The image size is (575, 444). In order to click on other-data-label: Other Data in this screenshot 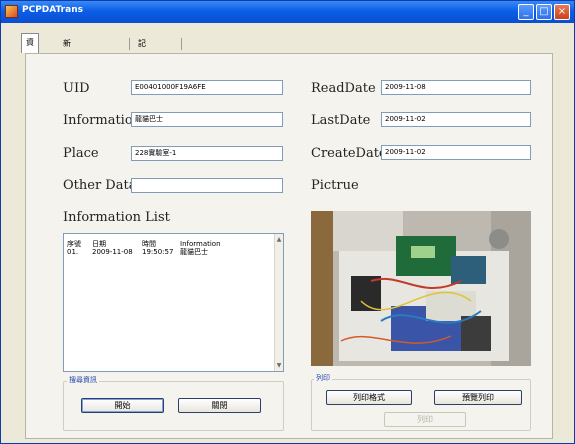, I will do `click(100, 185)`.